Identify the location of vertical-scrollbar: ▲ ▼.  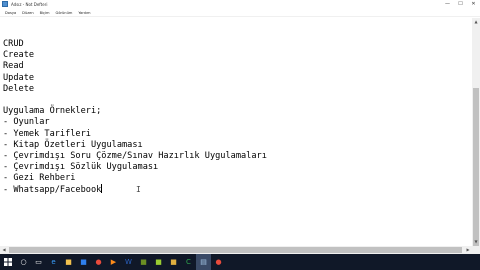
(476, 138).